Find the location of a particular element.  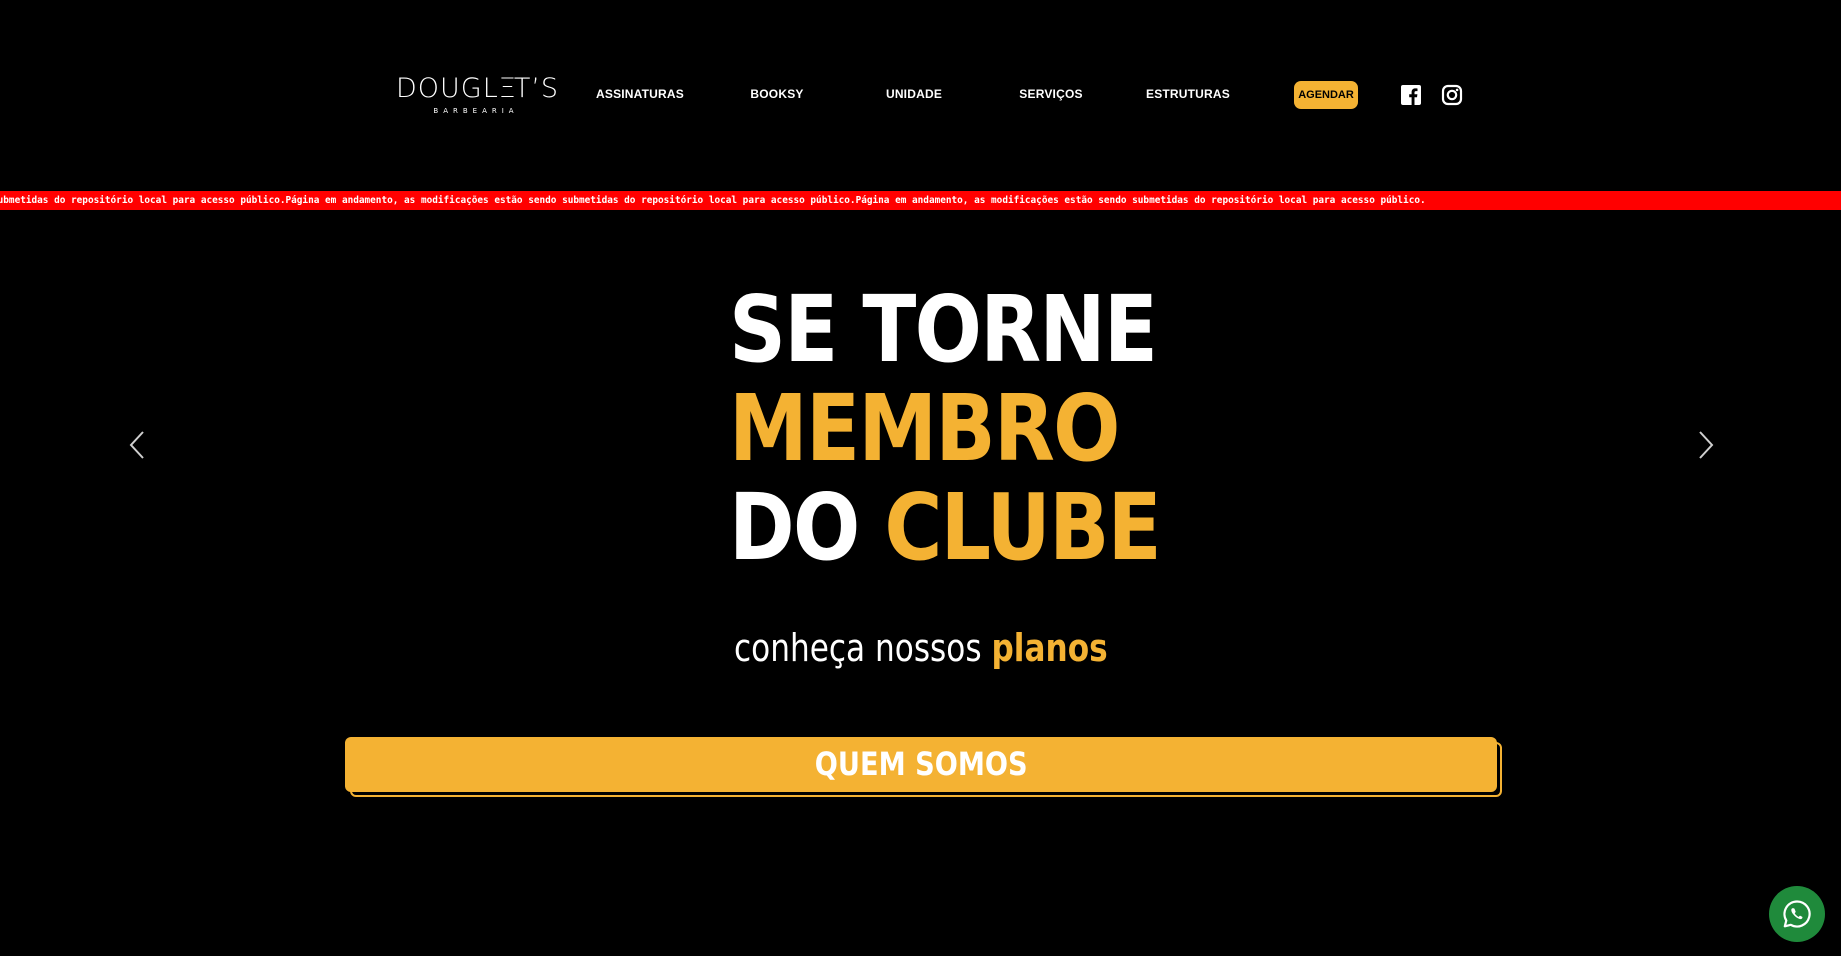

chevron-right-icon is located at coordinates (1704, 445).